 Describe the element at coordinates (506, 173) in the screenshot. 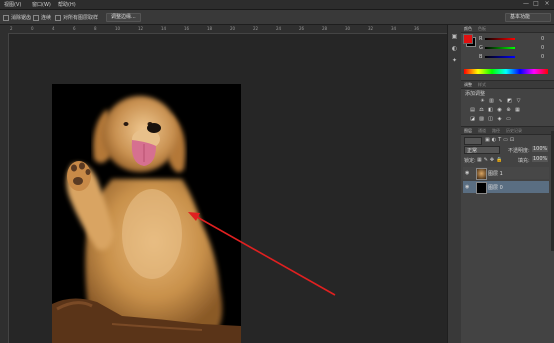

I see `layer-row: ◉ 图层 1` at that location.